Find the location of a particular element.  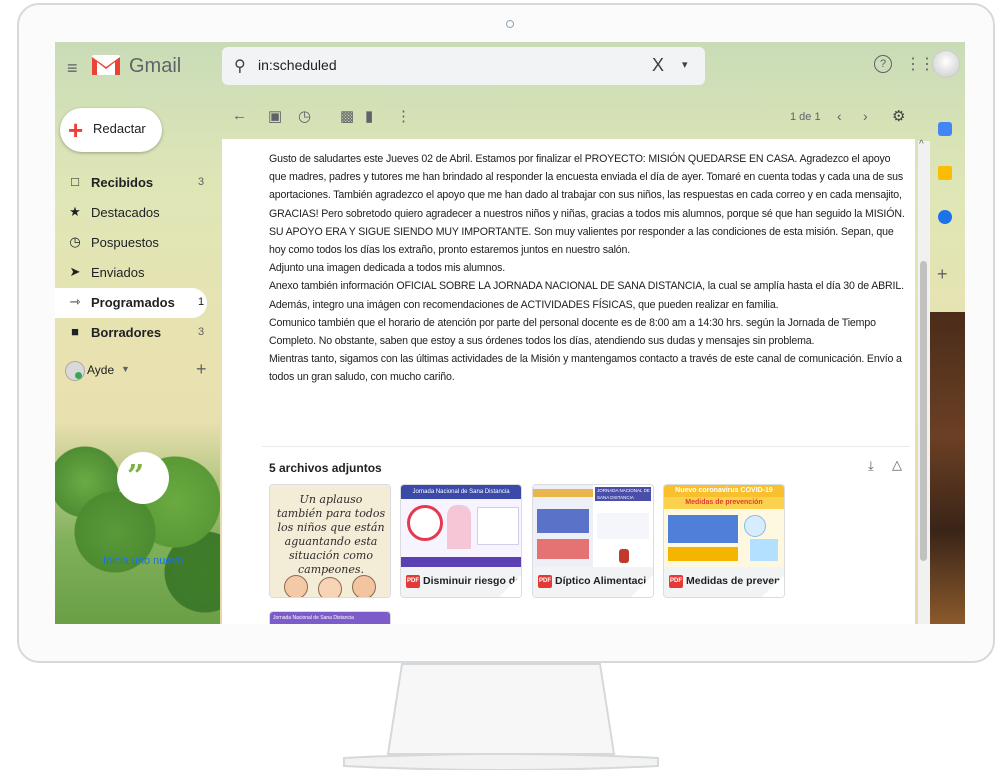

page-count: 1 de 1 is located at coordinates (805, 117).